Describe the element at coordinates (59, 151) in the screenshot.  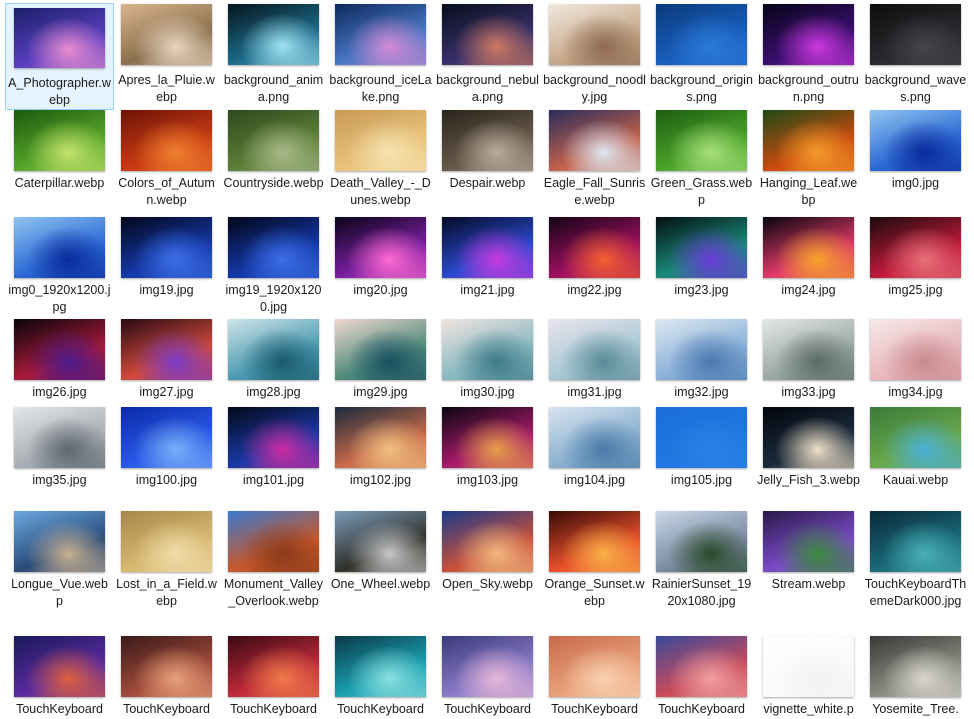
I see `file-item: Caterpillar.webp` at that location.